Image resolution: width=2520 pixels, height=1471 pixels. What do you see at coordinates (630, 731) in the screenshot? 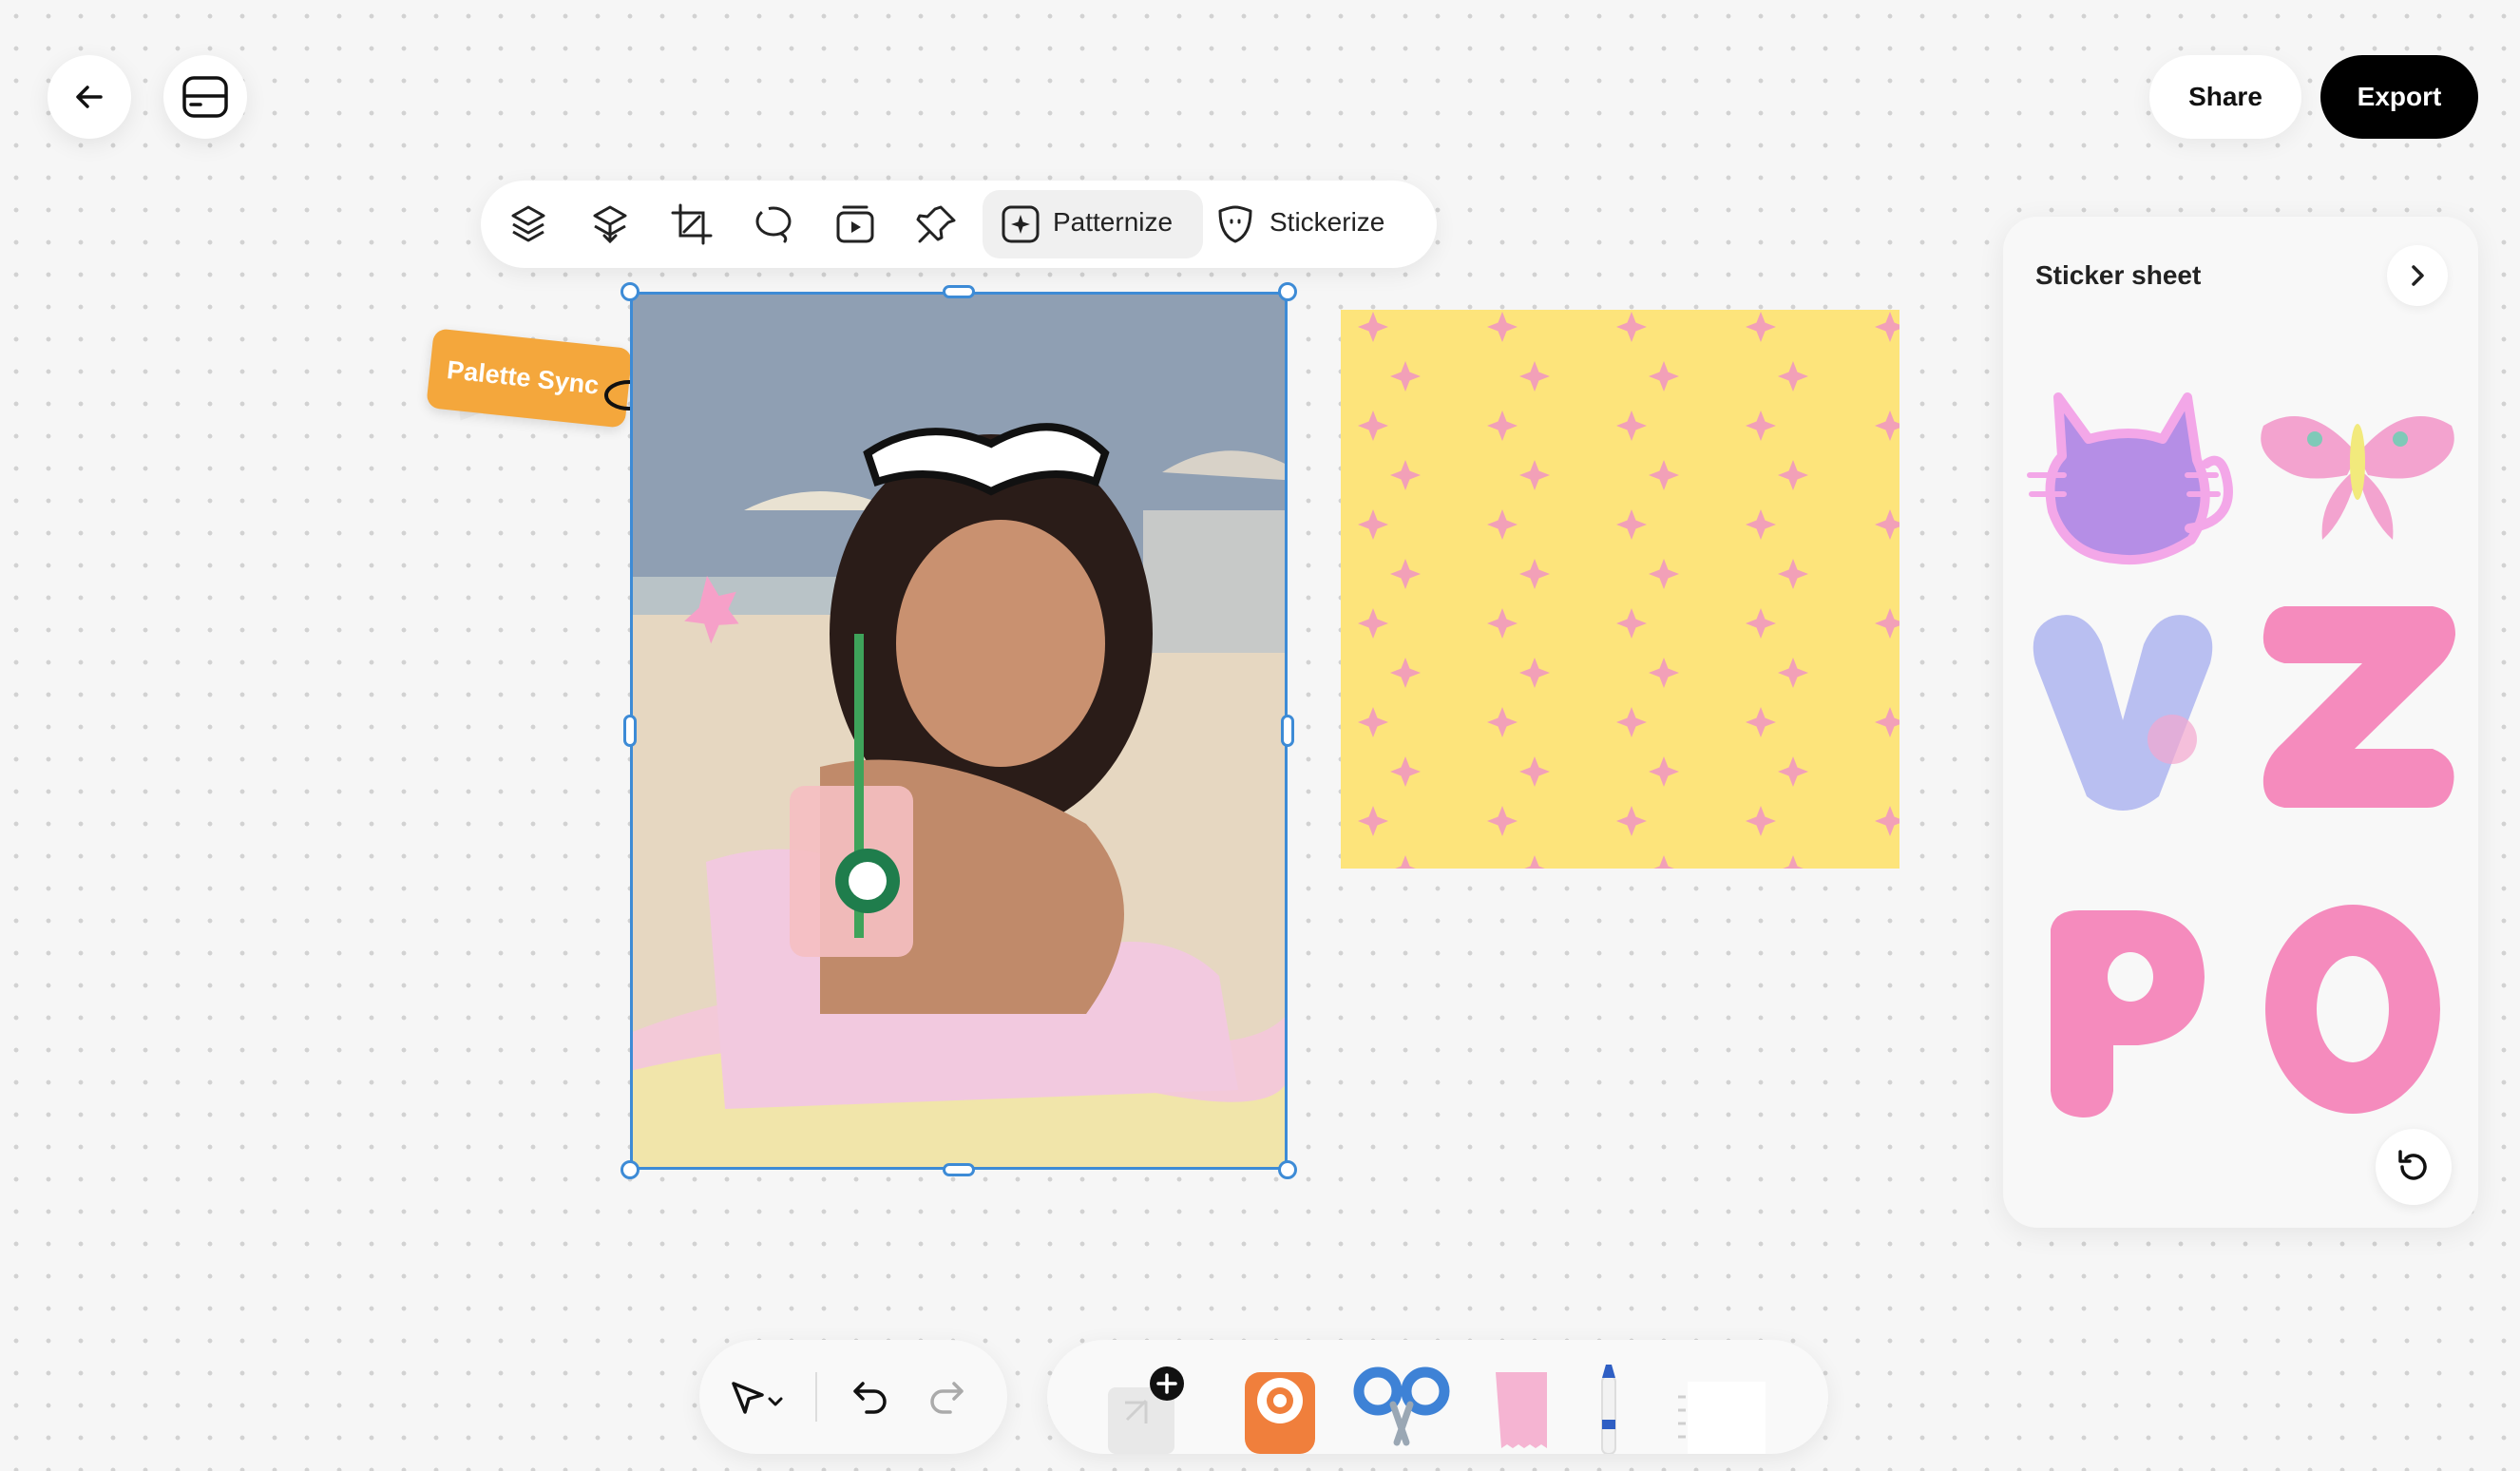
I see `resize-handle-left` at bounding box center [630, 731].